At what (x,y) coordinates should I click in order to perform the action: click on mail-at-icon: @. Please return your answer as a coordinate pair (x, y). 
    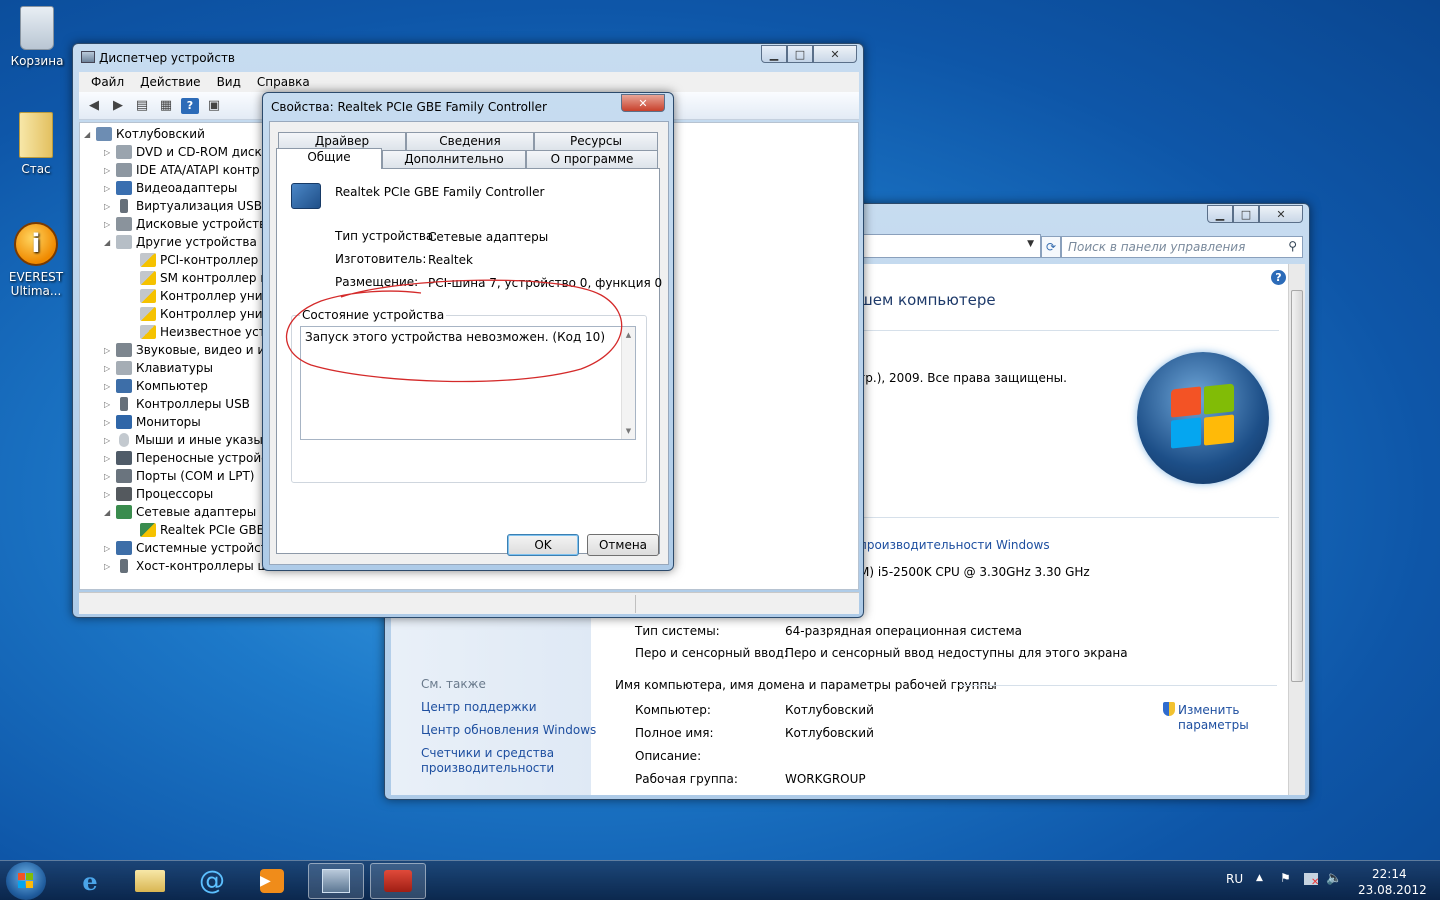
    Looking at the image, I should click on (212, 881).